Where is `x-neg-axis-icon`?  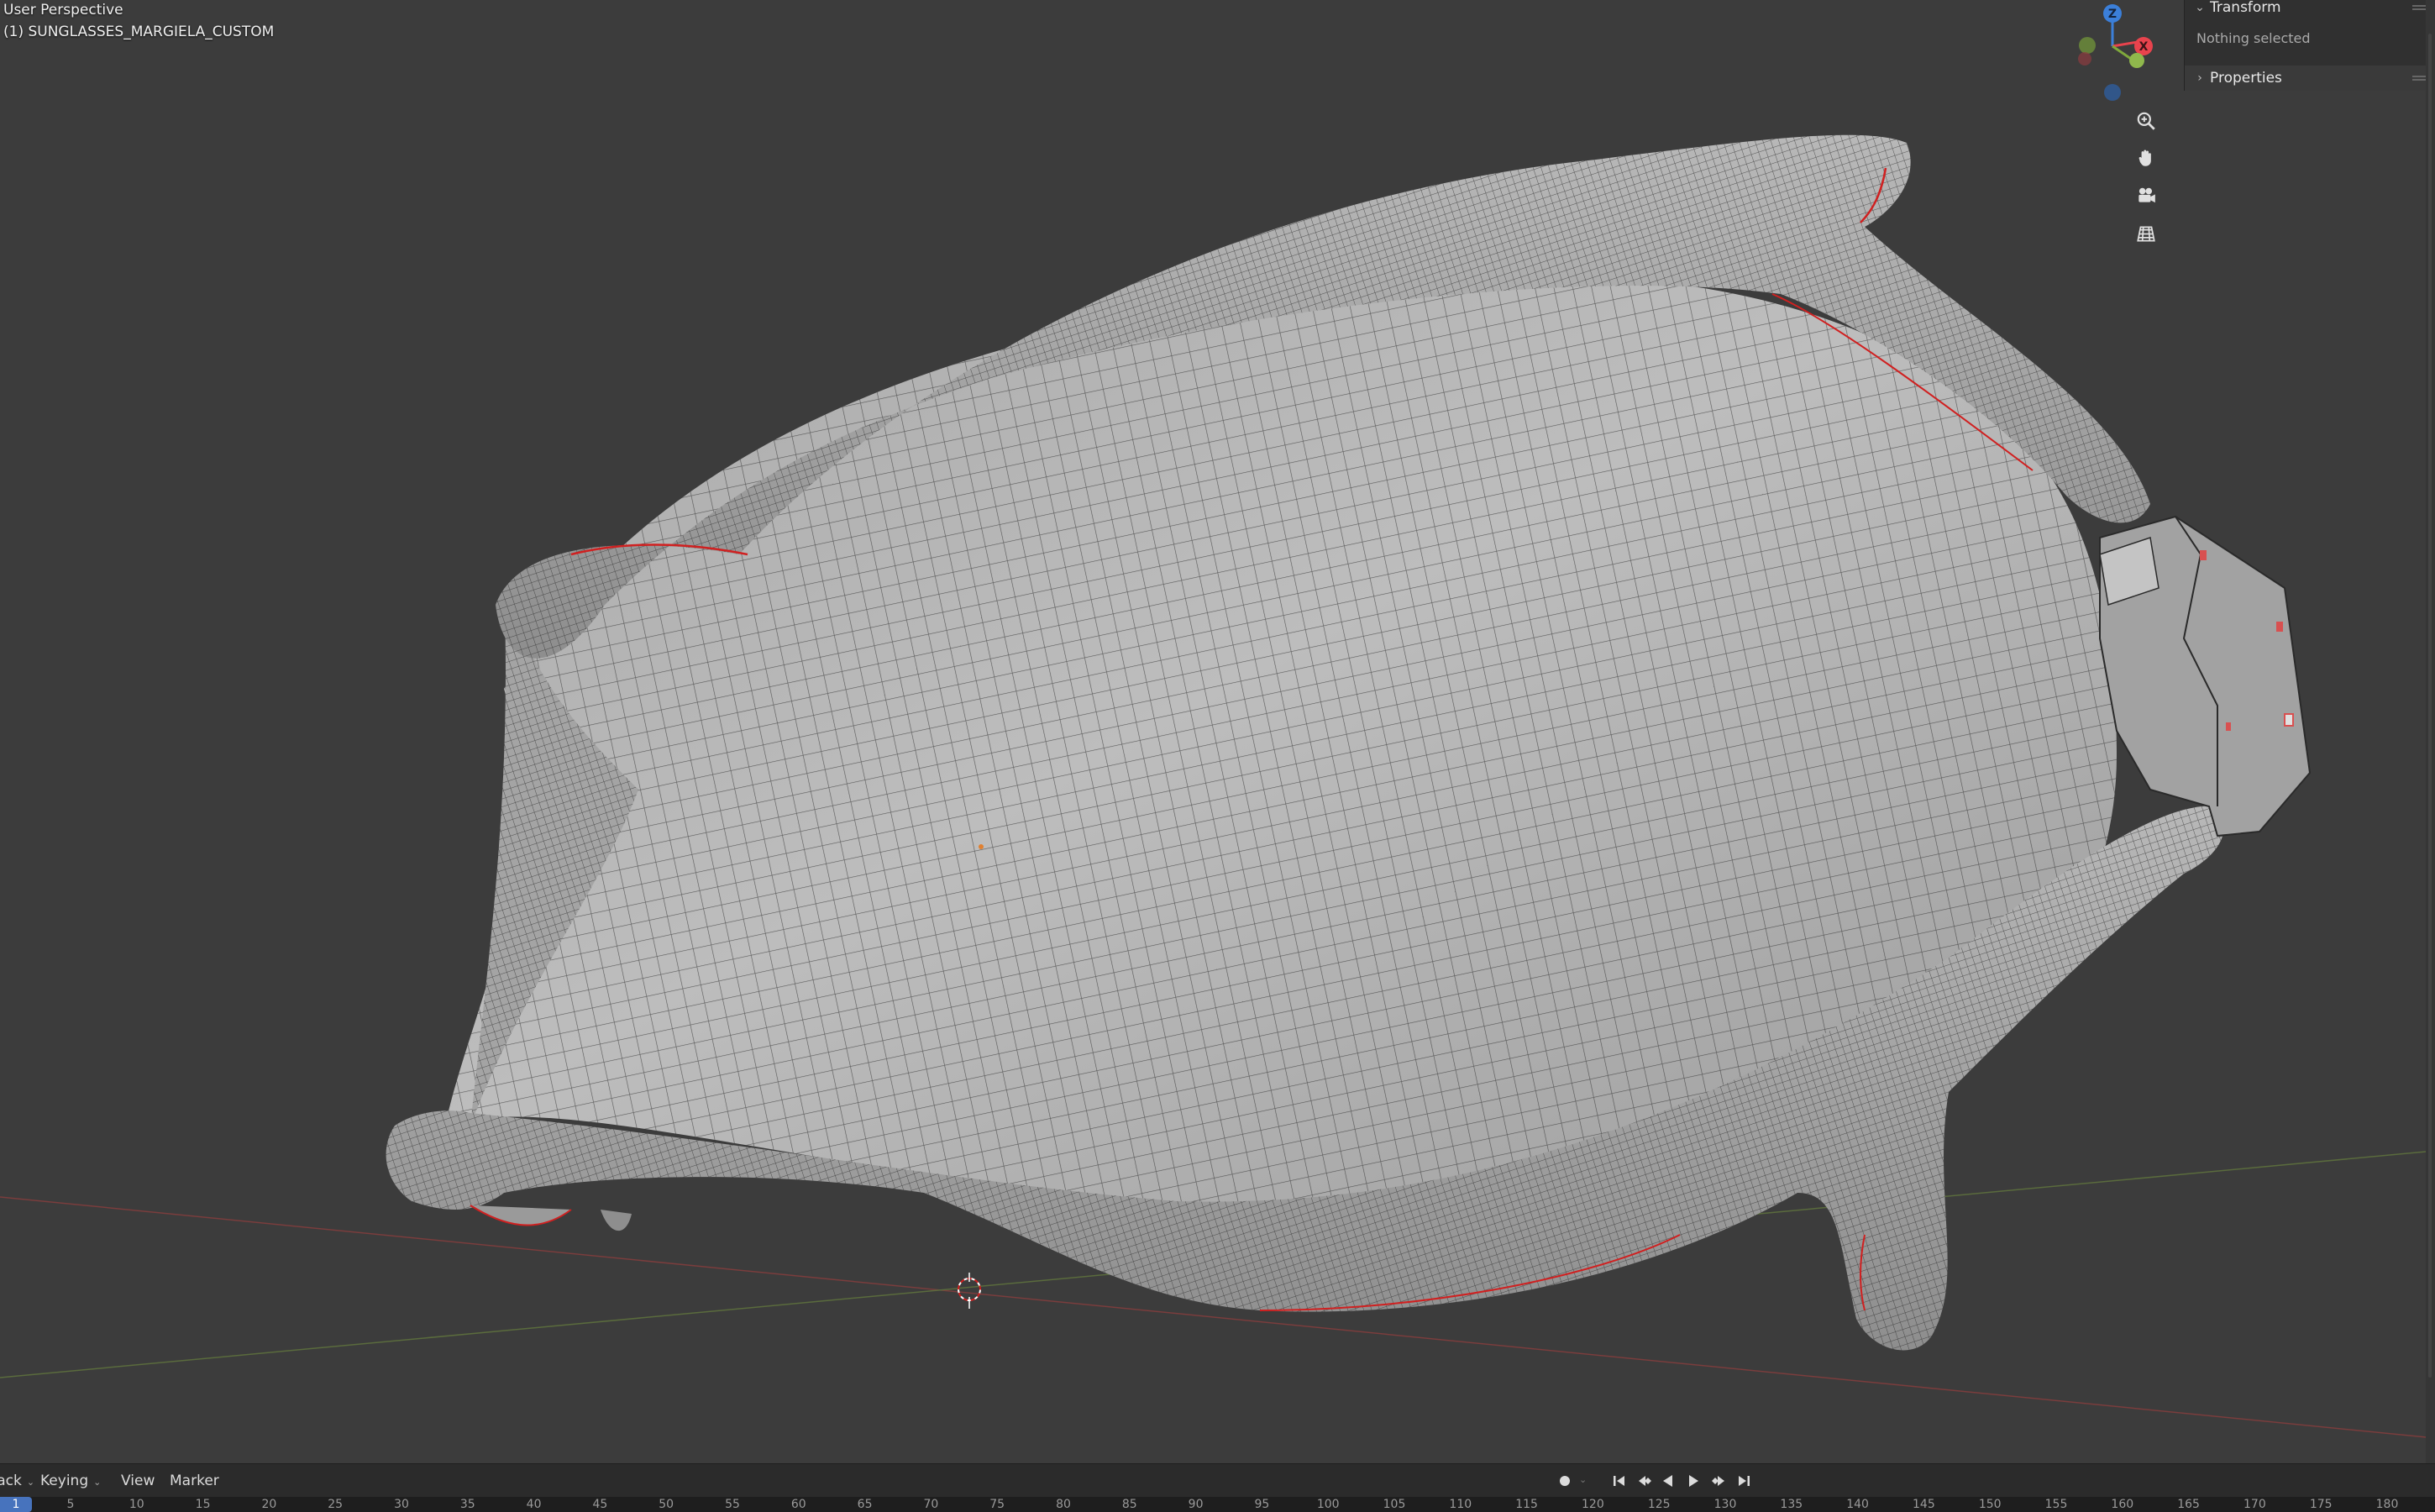
x-neg-axis-icon is located at coordinates (2084, 59).